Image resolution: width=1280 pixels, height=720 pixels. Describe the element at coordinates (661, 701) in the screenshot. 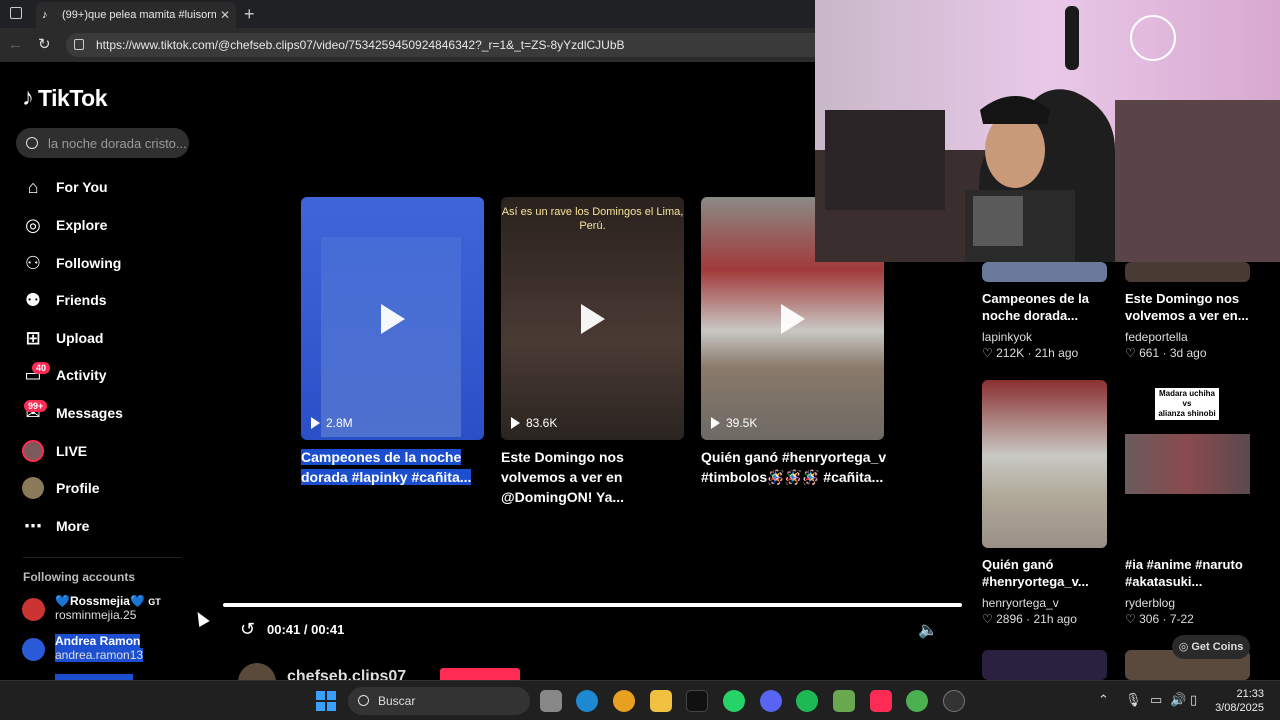

I see `file-explorer-icon` at that location.